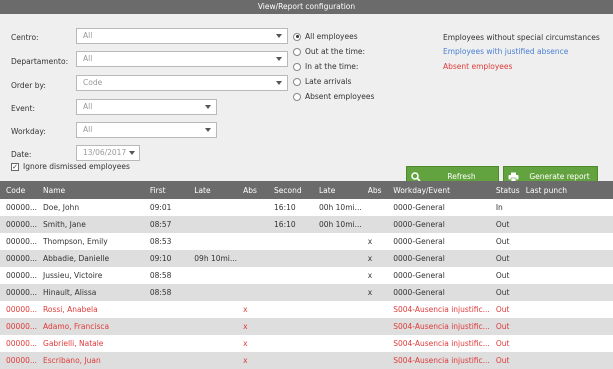 This screenshot has height=369, width=613. What do you see at coordinates (21, 154) in the screenshot?
I see `date-label: Date:` at bounding box center [21, 154].